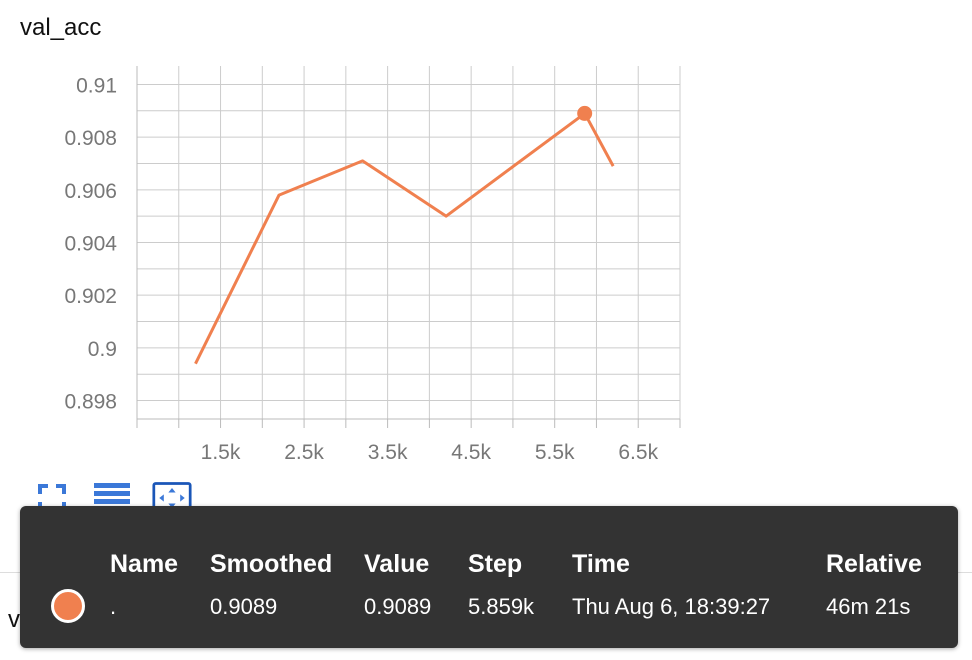  Describe the element at coordinates (638, 452) in the screenshot. I see `x-tick-label: 6.5k` at that location.